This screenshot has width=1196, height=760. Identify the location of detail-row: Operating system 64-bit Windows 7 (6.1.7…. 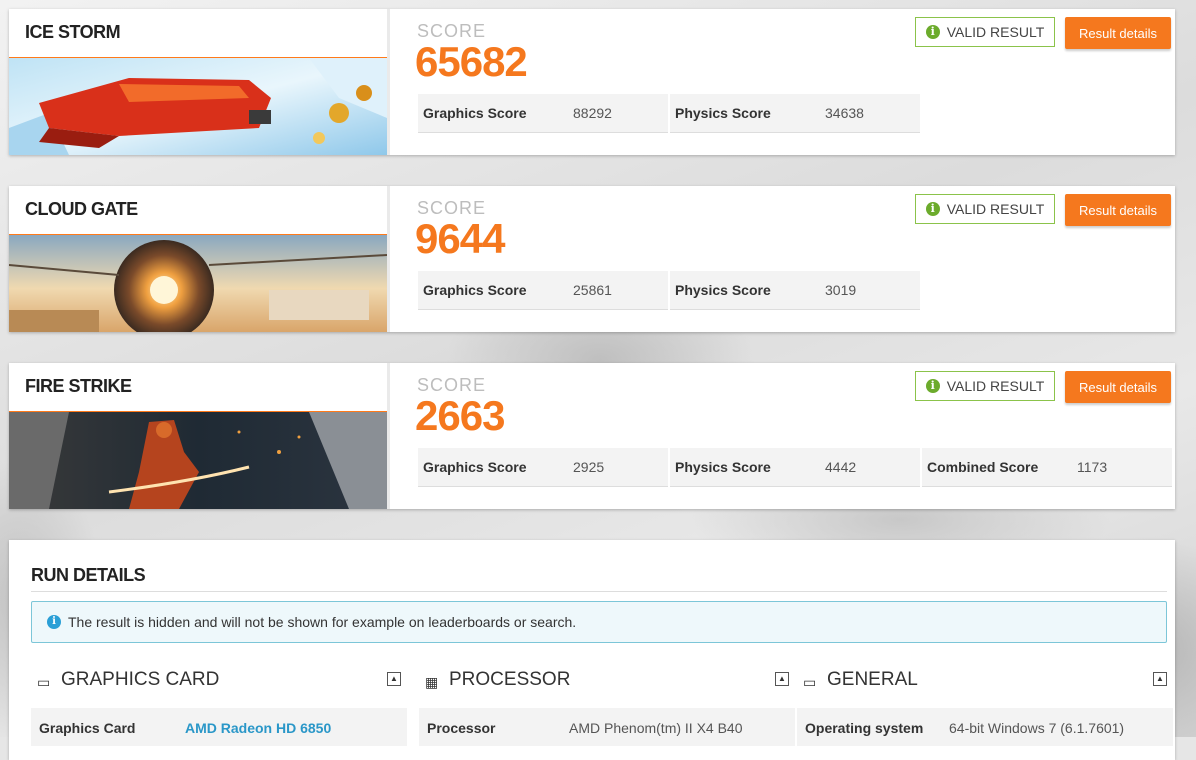
(985, 727).